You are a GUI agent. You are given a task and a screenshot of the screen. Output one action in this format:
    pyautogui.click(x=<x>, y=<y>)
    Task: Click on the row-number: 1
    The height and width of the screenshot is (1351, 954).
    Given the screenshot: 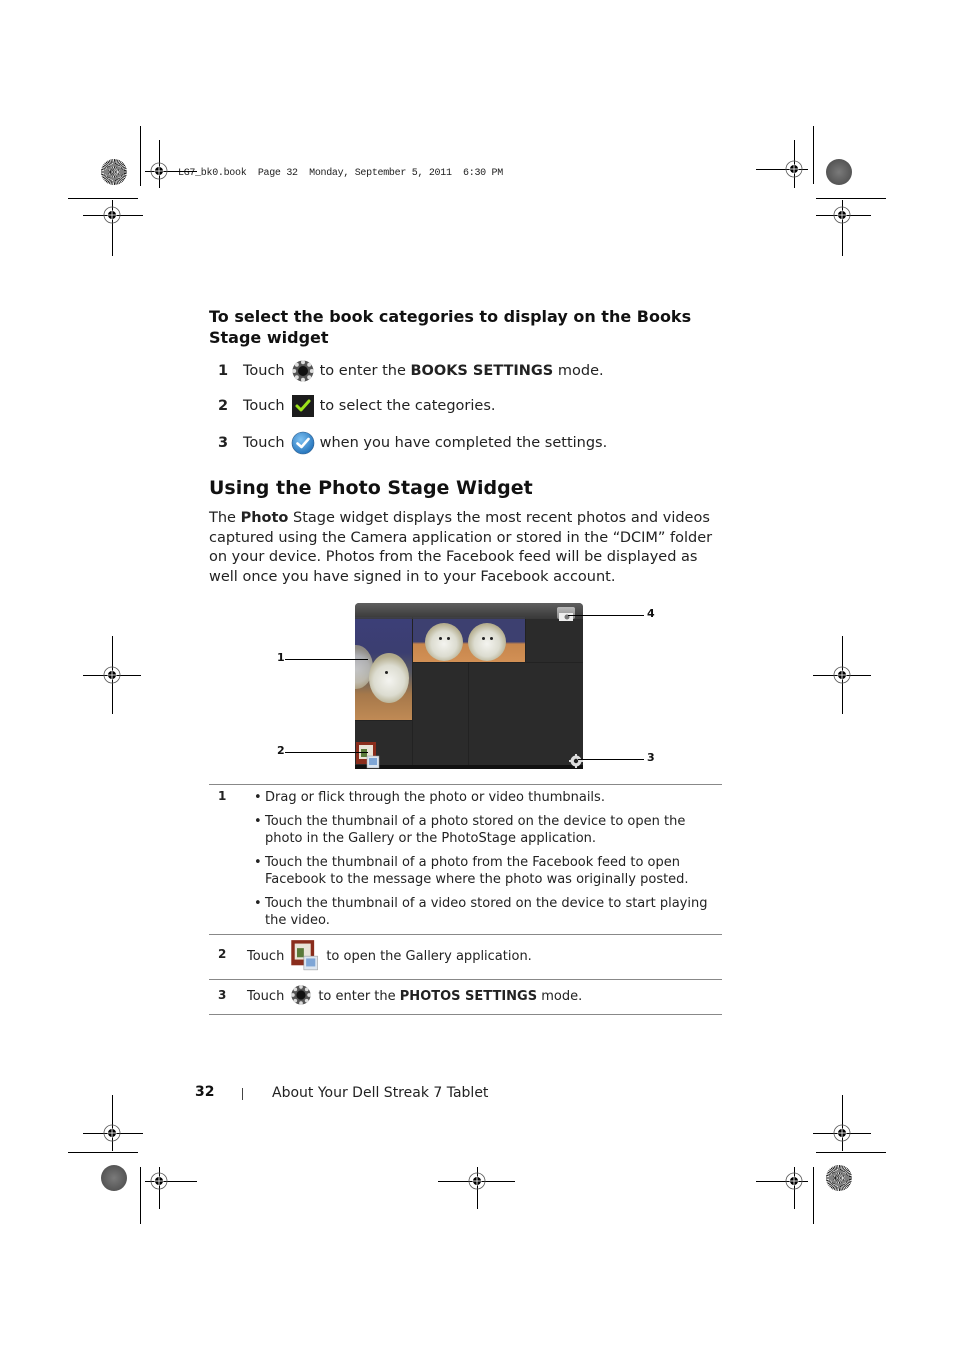 What is the action you would take?
    pyautogui.click(x=222, y=796)
    